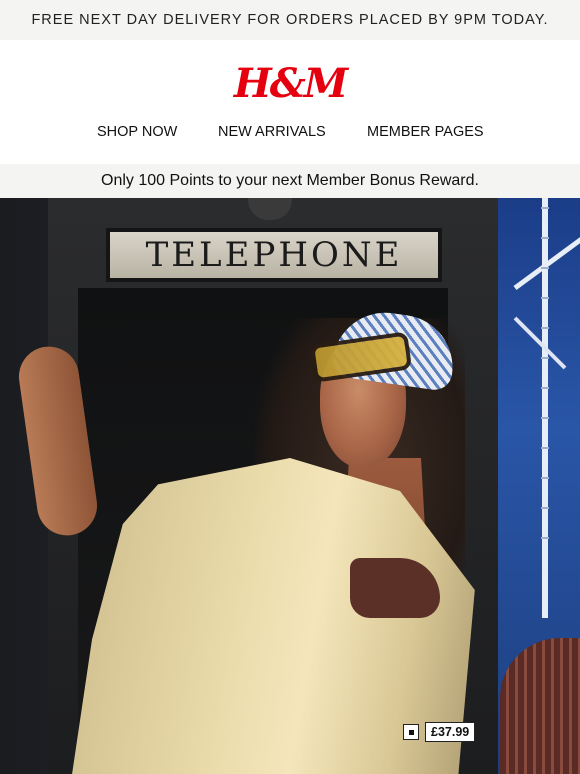 The width and height of the screenshot is (580, 774). I want to click on crown-emblem, so click(270, 209).